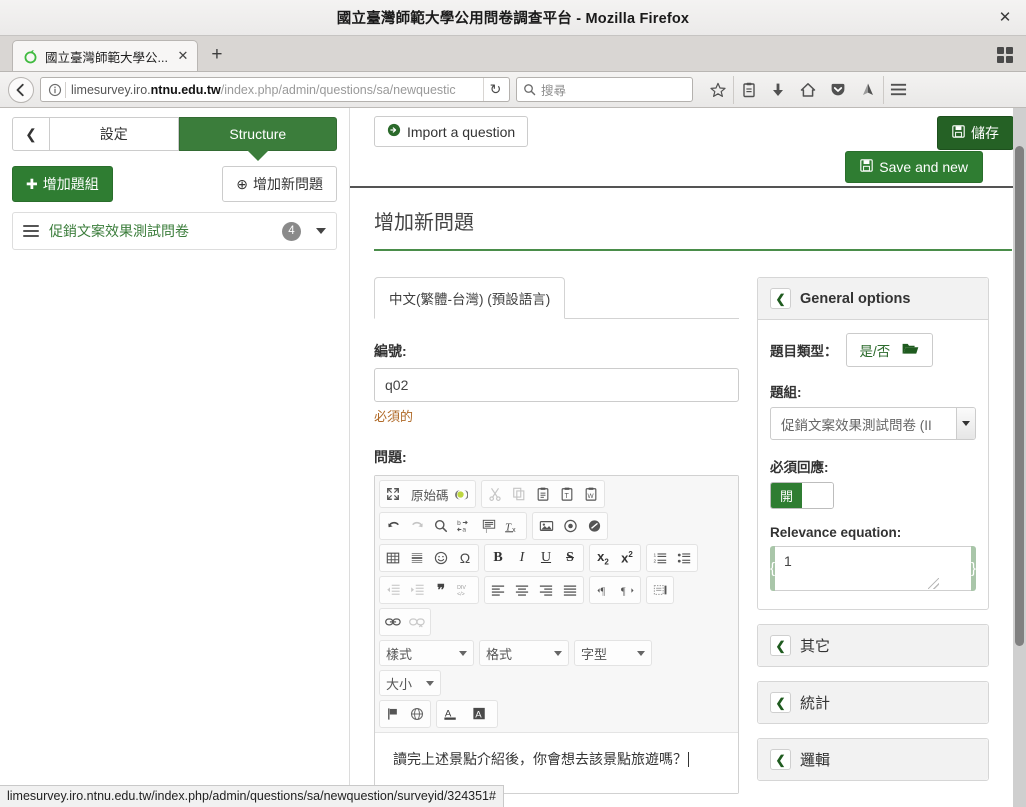 The height and width of the screenshot is (807, 1026). I want to click on redo-icon, so click(417, 526).